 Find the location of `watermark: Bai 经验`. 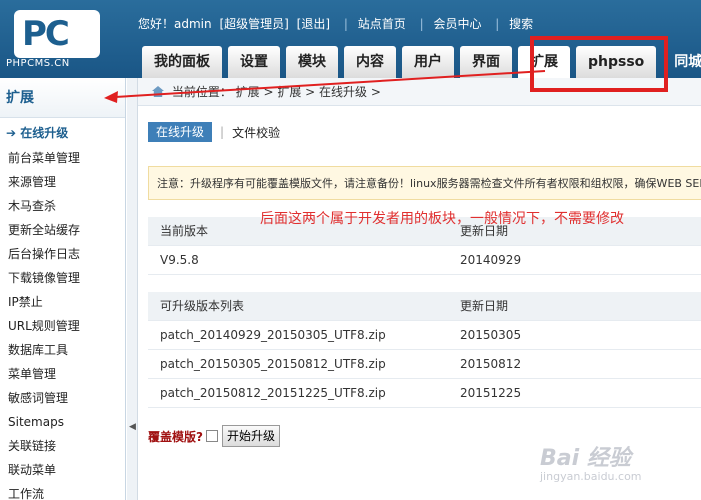

watermark: Bai 经验 is located at coordinates (585, 458).